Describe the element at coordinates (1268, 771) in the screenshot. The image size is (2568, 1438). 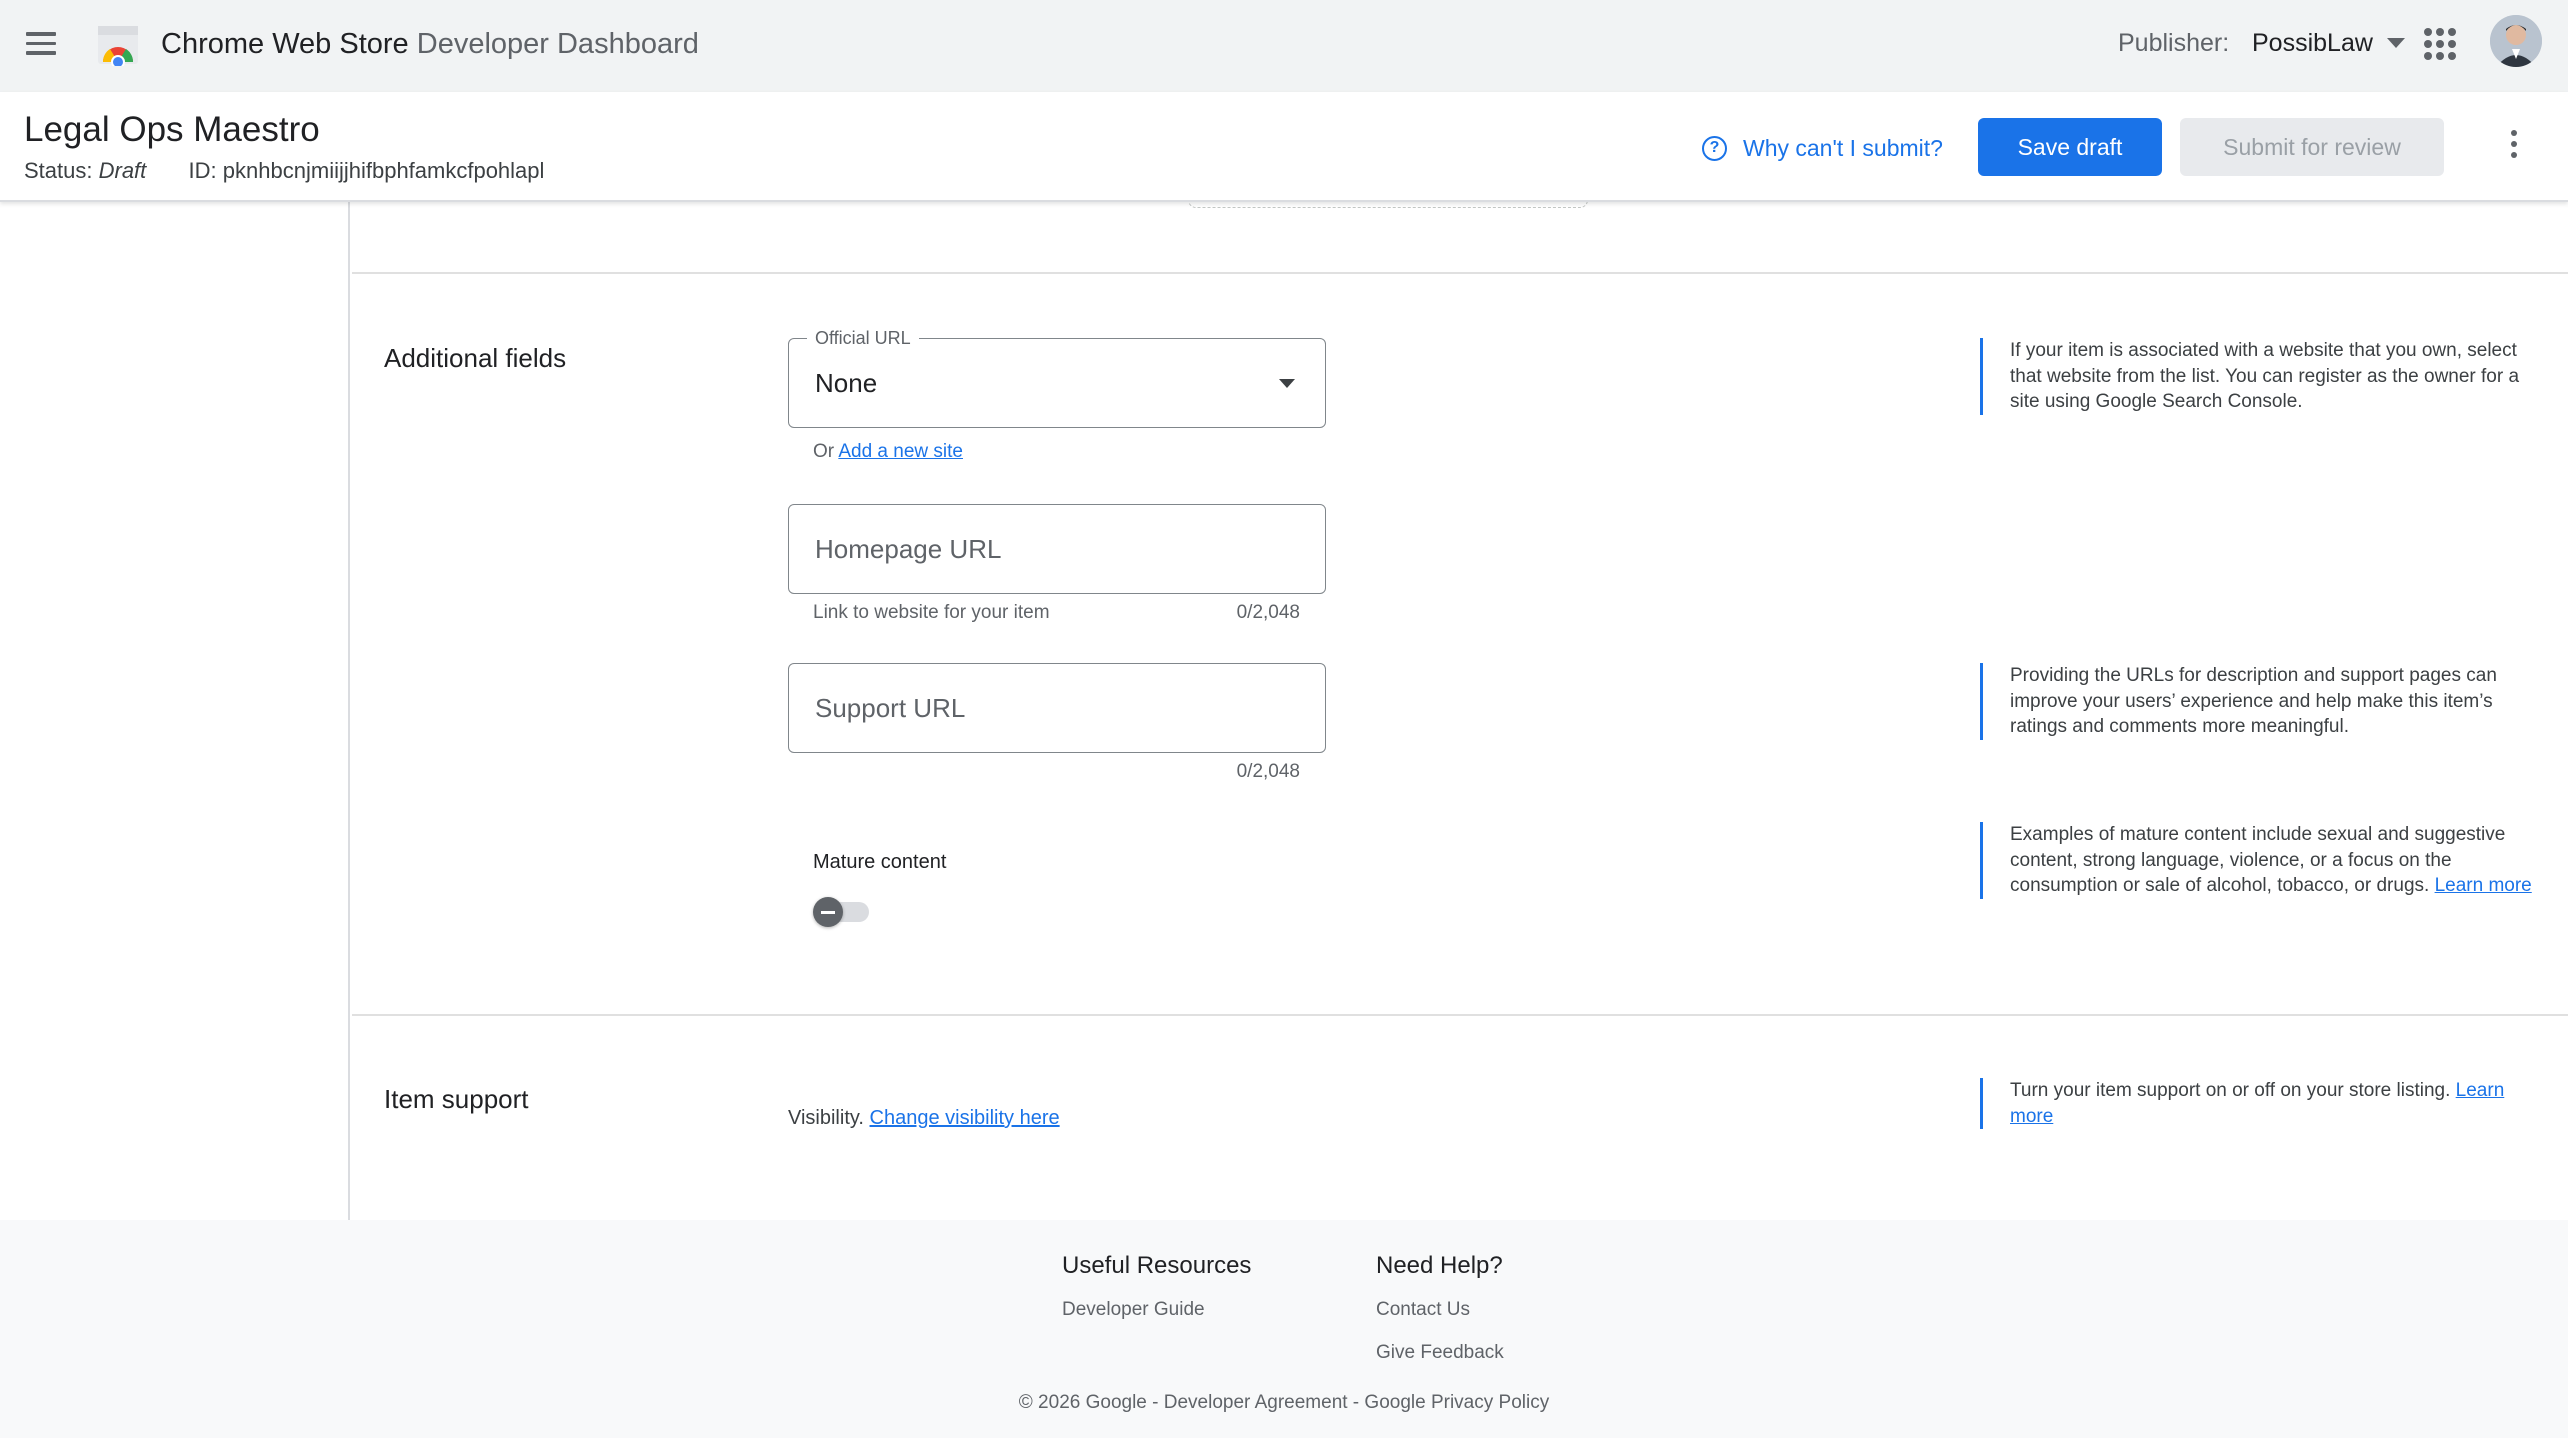
I see `support-url-counter: 0/2,048` at that location.